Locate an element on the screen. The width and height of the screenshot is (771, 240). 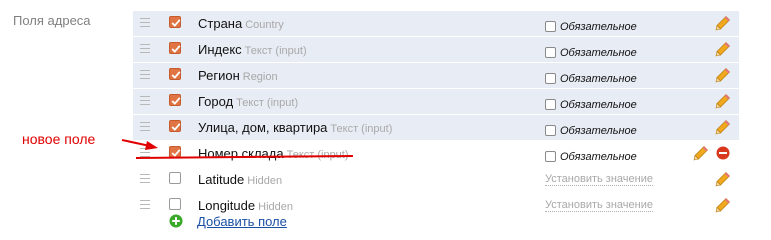
field-title: Город Текст (input) is located at coordinates (248, 101).